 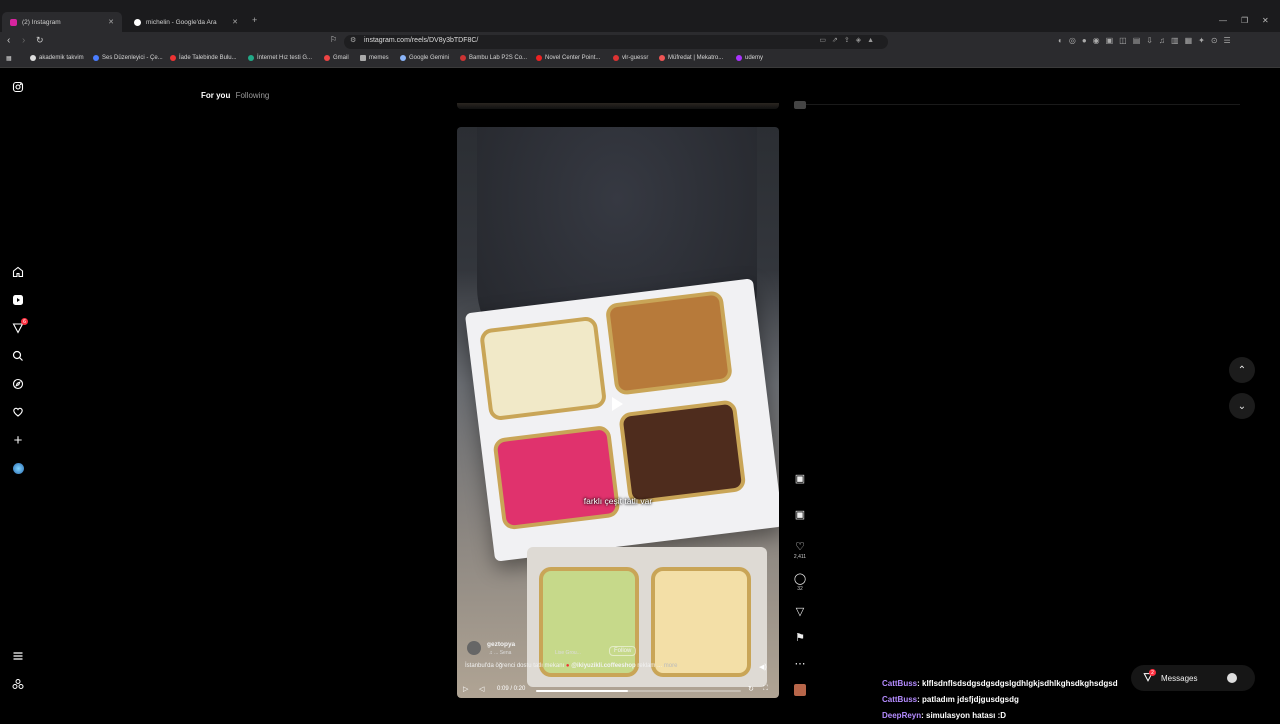 What do you see at coordinates (24, 321) in the screenshot?
I see `notification-badge: 6` at bounding box center [24, 321].